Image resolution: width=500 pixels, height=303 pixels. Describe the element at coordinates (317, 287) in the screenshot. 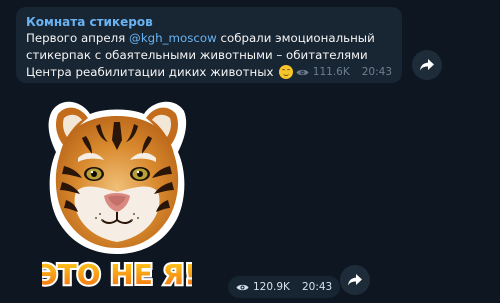

I see `sticker-time: 20:43` at that location.